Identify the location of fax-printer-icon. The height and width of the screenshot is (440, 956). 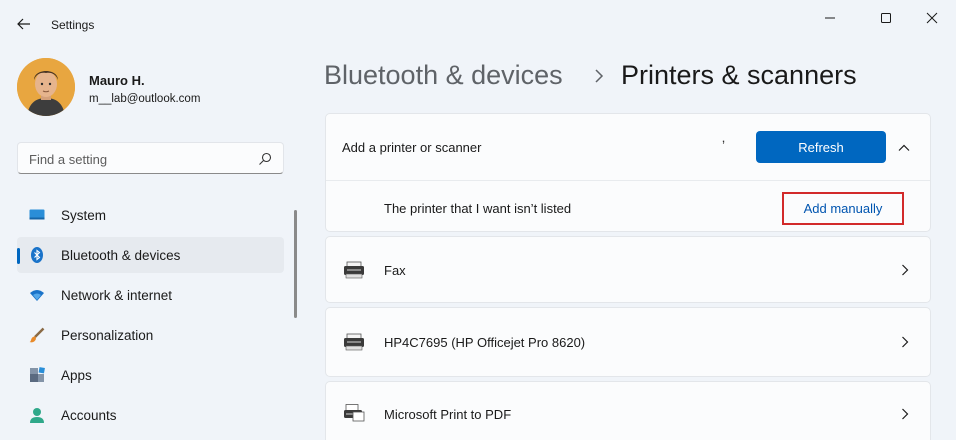
(354, 270).